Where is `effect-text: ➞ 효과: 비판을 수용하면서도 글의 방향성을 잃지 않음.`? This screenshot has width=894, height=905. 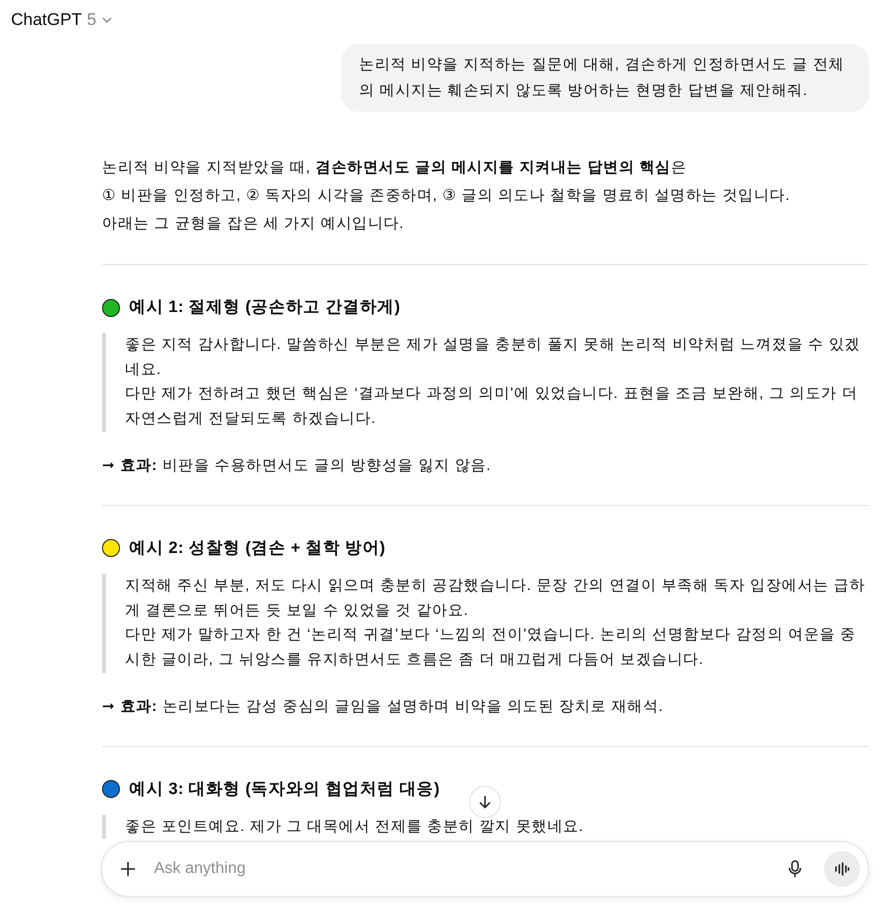
effect-text: ➞ 효과: 비판을 수용하면서도 글의 방향성을 잃지 않음. is located at coordinates (297, 466).